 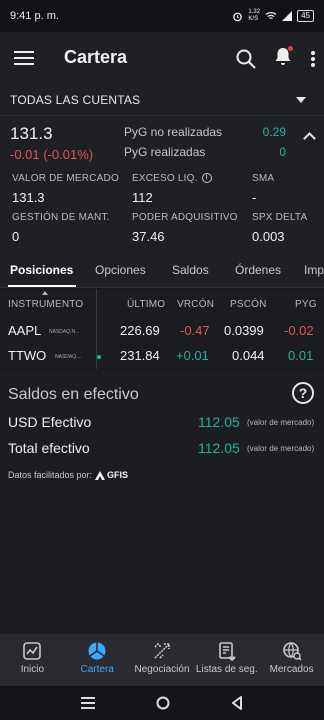 I want to click on metric-label: SMA, so click(x=263, y=178).